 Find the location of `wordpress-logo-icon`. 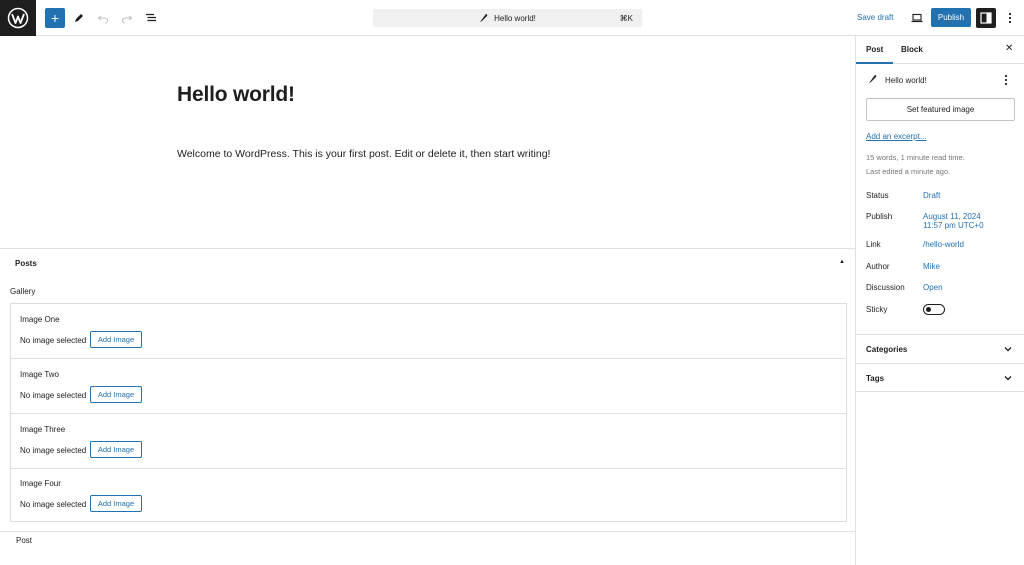

wordpress-logo-icon is located at coordinates (18, 18).